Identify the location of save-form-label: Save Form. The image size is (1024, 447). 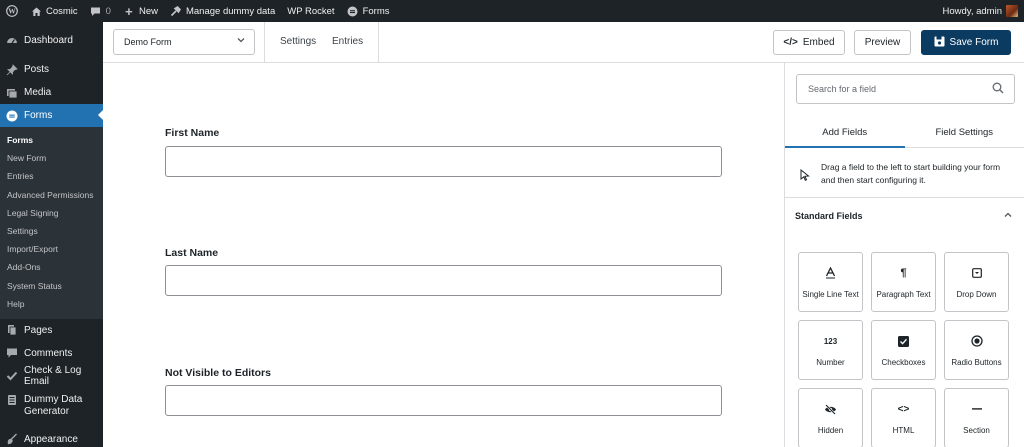
(974, 42).